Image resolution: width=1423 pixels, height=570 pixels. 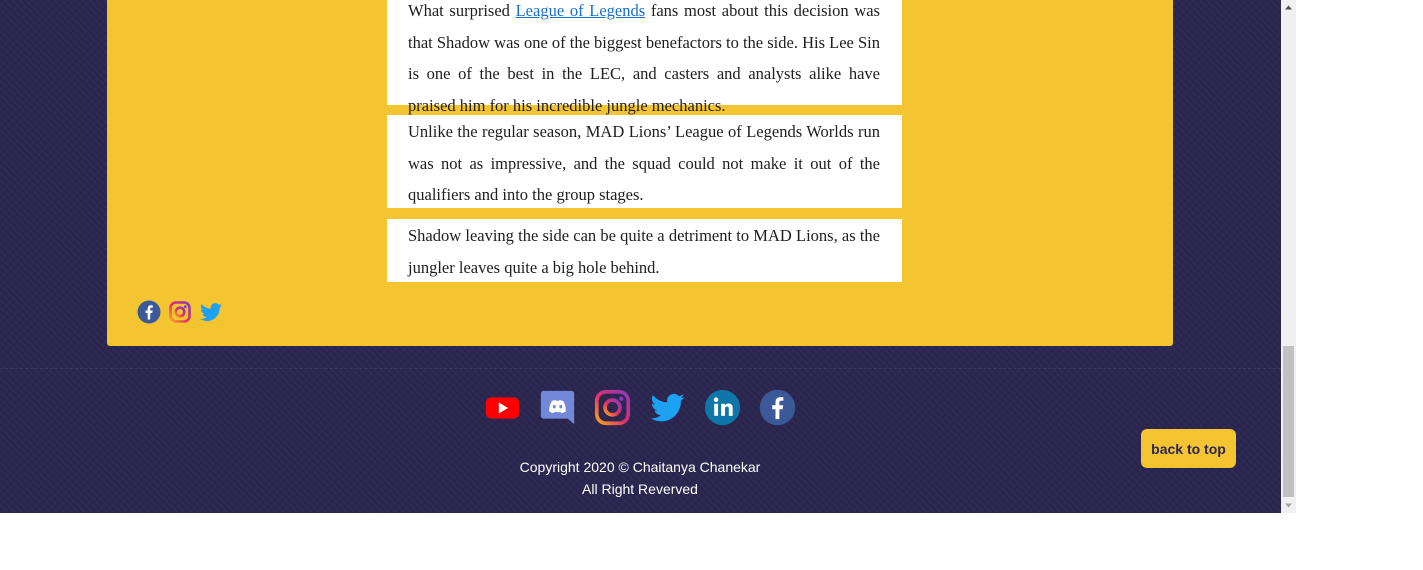 What do you see at coordinates (1288, 421) in the screenshot?
I see `scrollbar-thumb` at bounding box center [1288, 421].